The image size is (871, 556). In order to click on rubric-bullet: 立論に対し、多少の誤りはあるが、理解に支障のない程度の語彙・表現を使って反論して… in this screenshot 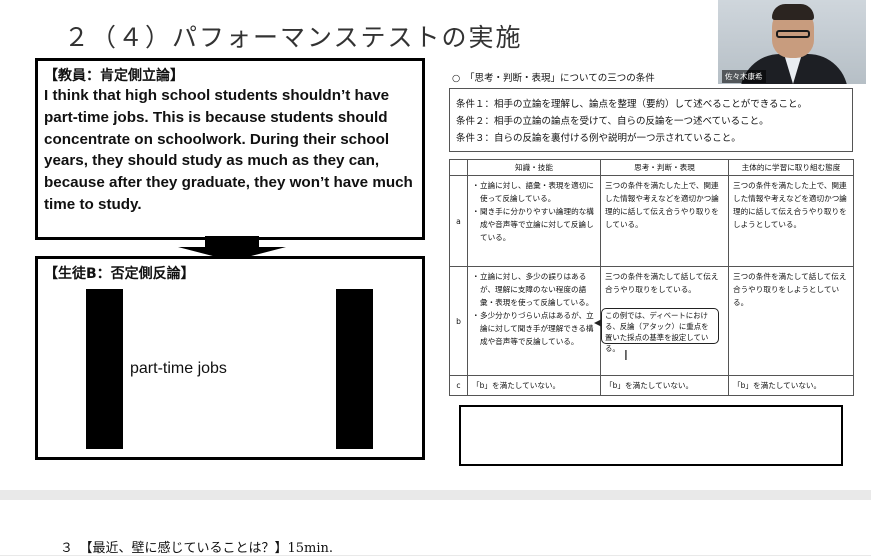, I will do `click(534, 289)`.